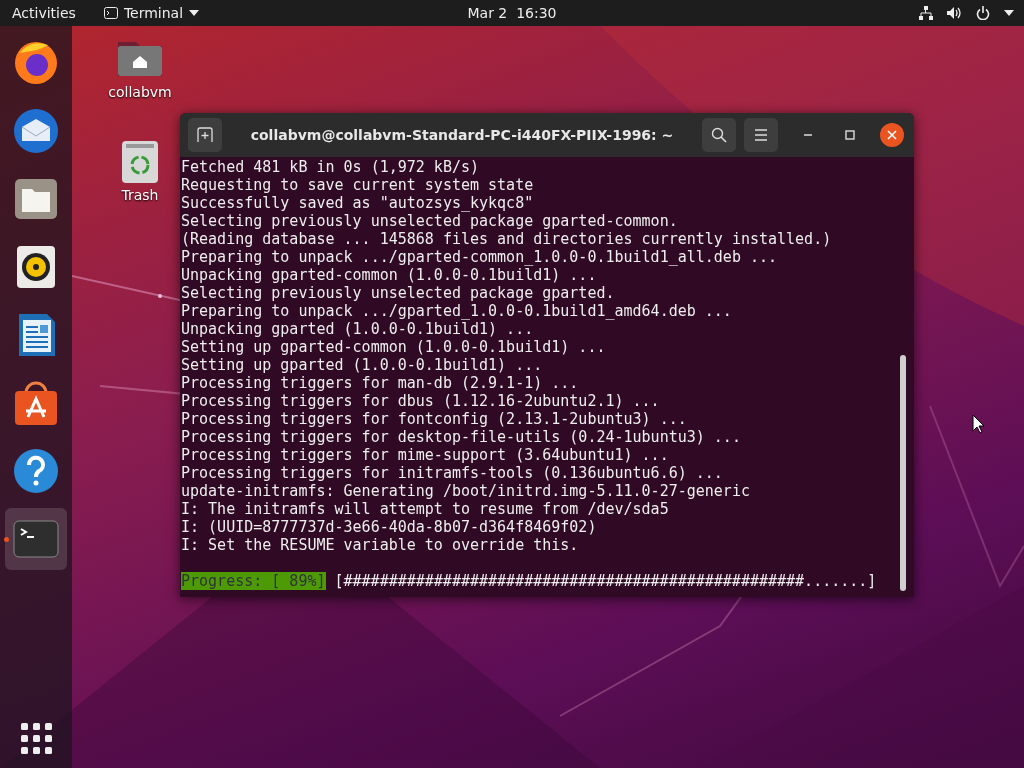 This screenshot has width=1024, height=768. Describe the element at coordinates (507, 239) in the screenshot. I see `terminal-line: (Reading database ... 145868 files and directories currently installed.)` at that location.